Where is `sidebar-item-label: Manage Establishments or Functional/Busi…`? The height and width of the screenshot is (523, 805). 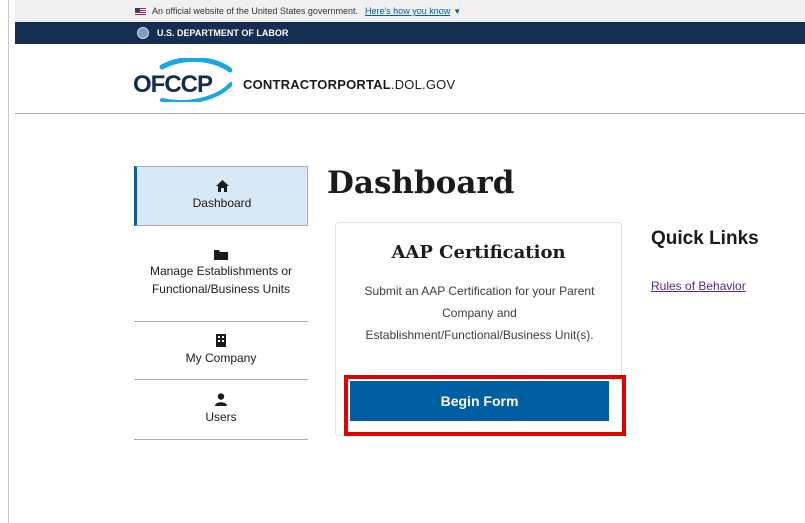 sidebar-item-label: Manage Establishments or Functional/Busi… is located at coordinates (221, 280).